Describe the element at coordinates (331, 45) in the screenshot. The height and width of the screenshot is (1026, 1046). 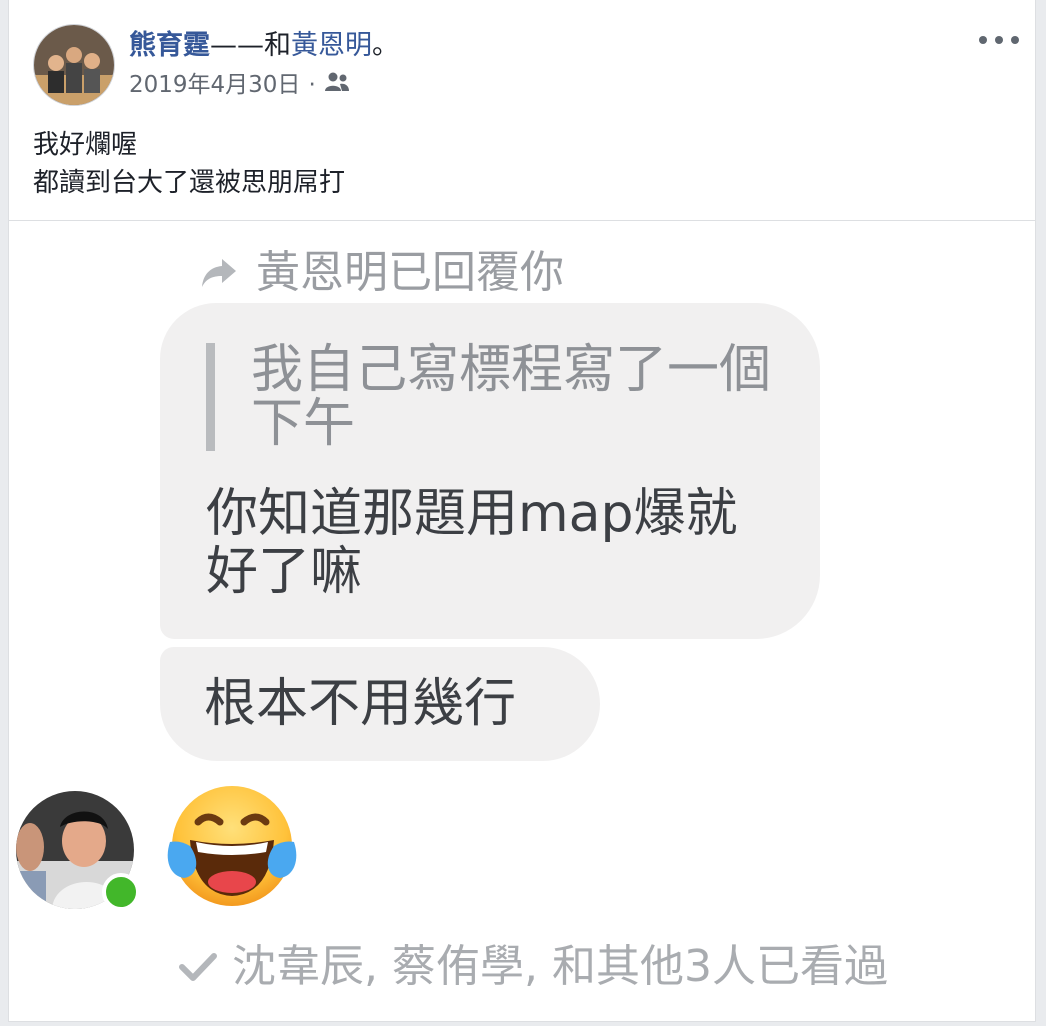
I see `tagged-name: 黃恩明` at that location.